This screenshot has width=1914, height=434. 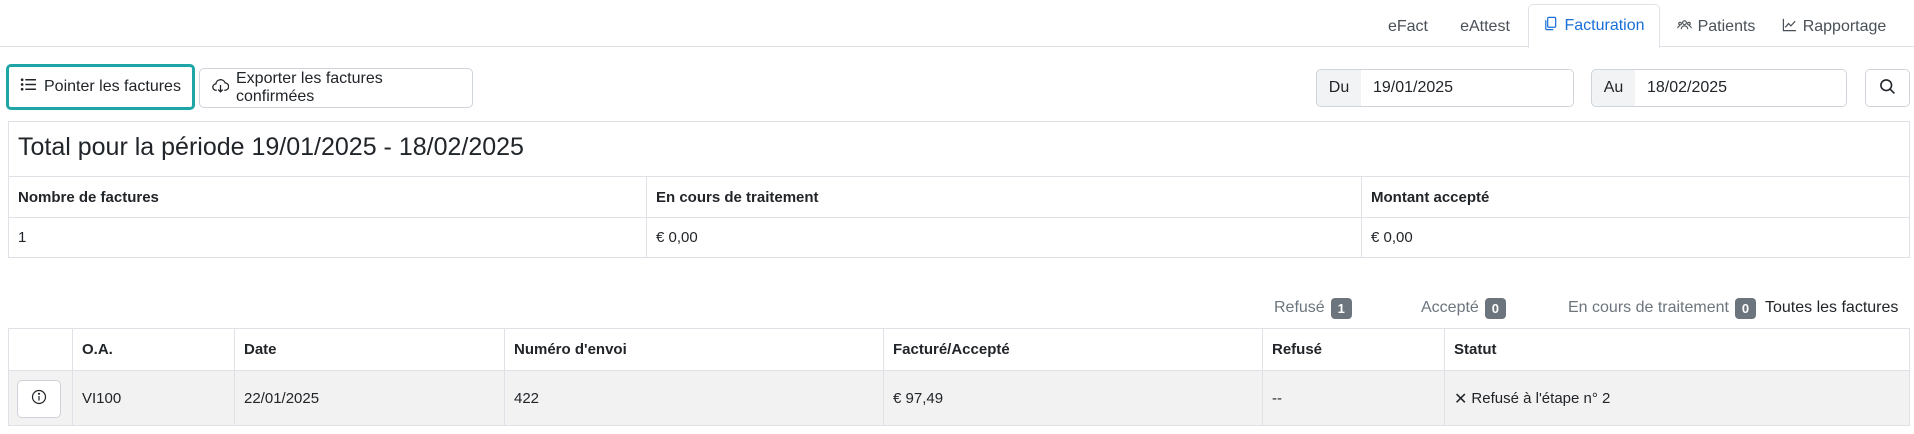 What do you see at coordinates (1741, 88) in the screenshot?
I see `date-to-input` at bounding box center [1741, 88].